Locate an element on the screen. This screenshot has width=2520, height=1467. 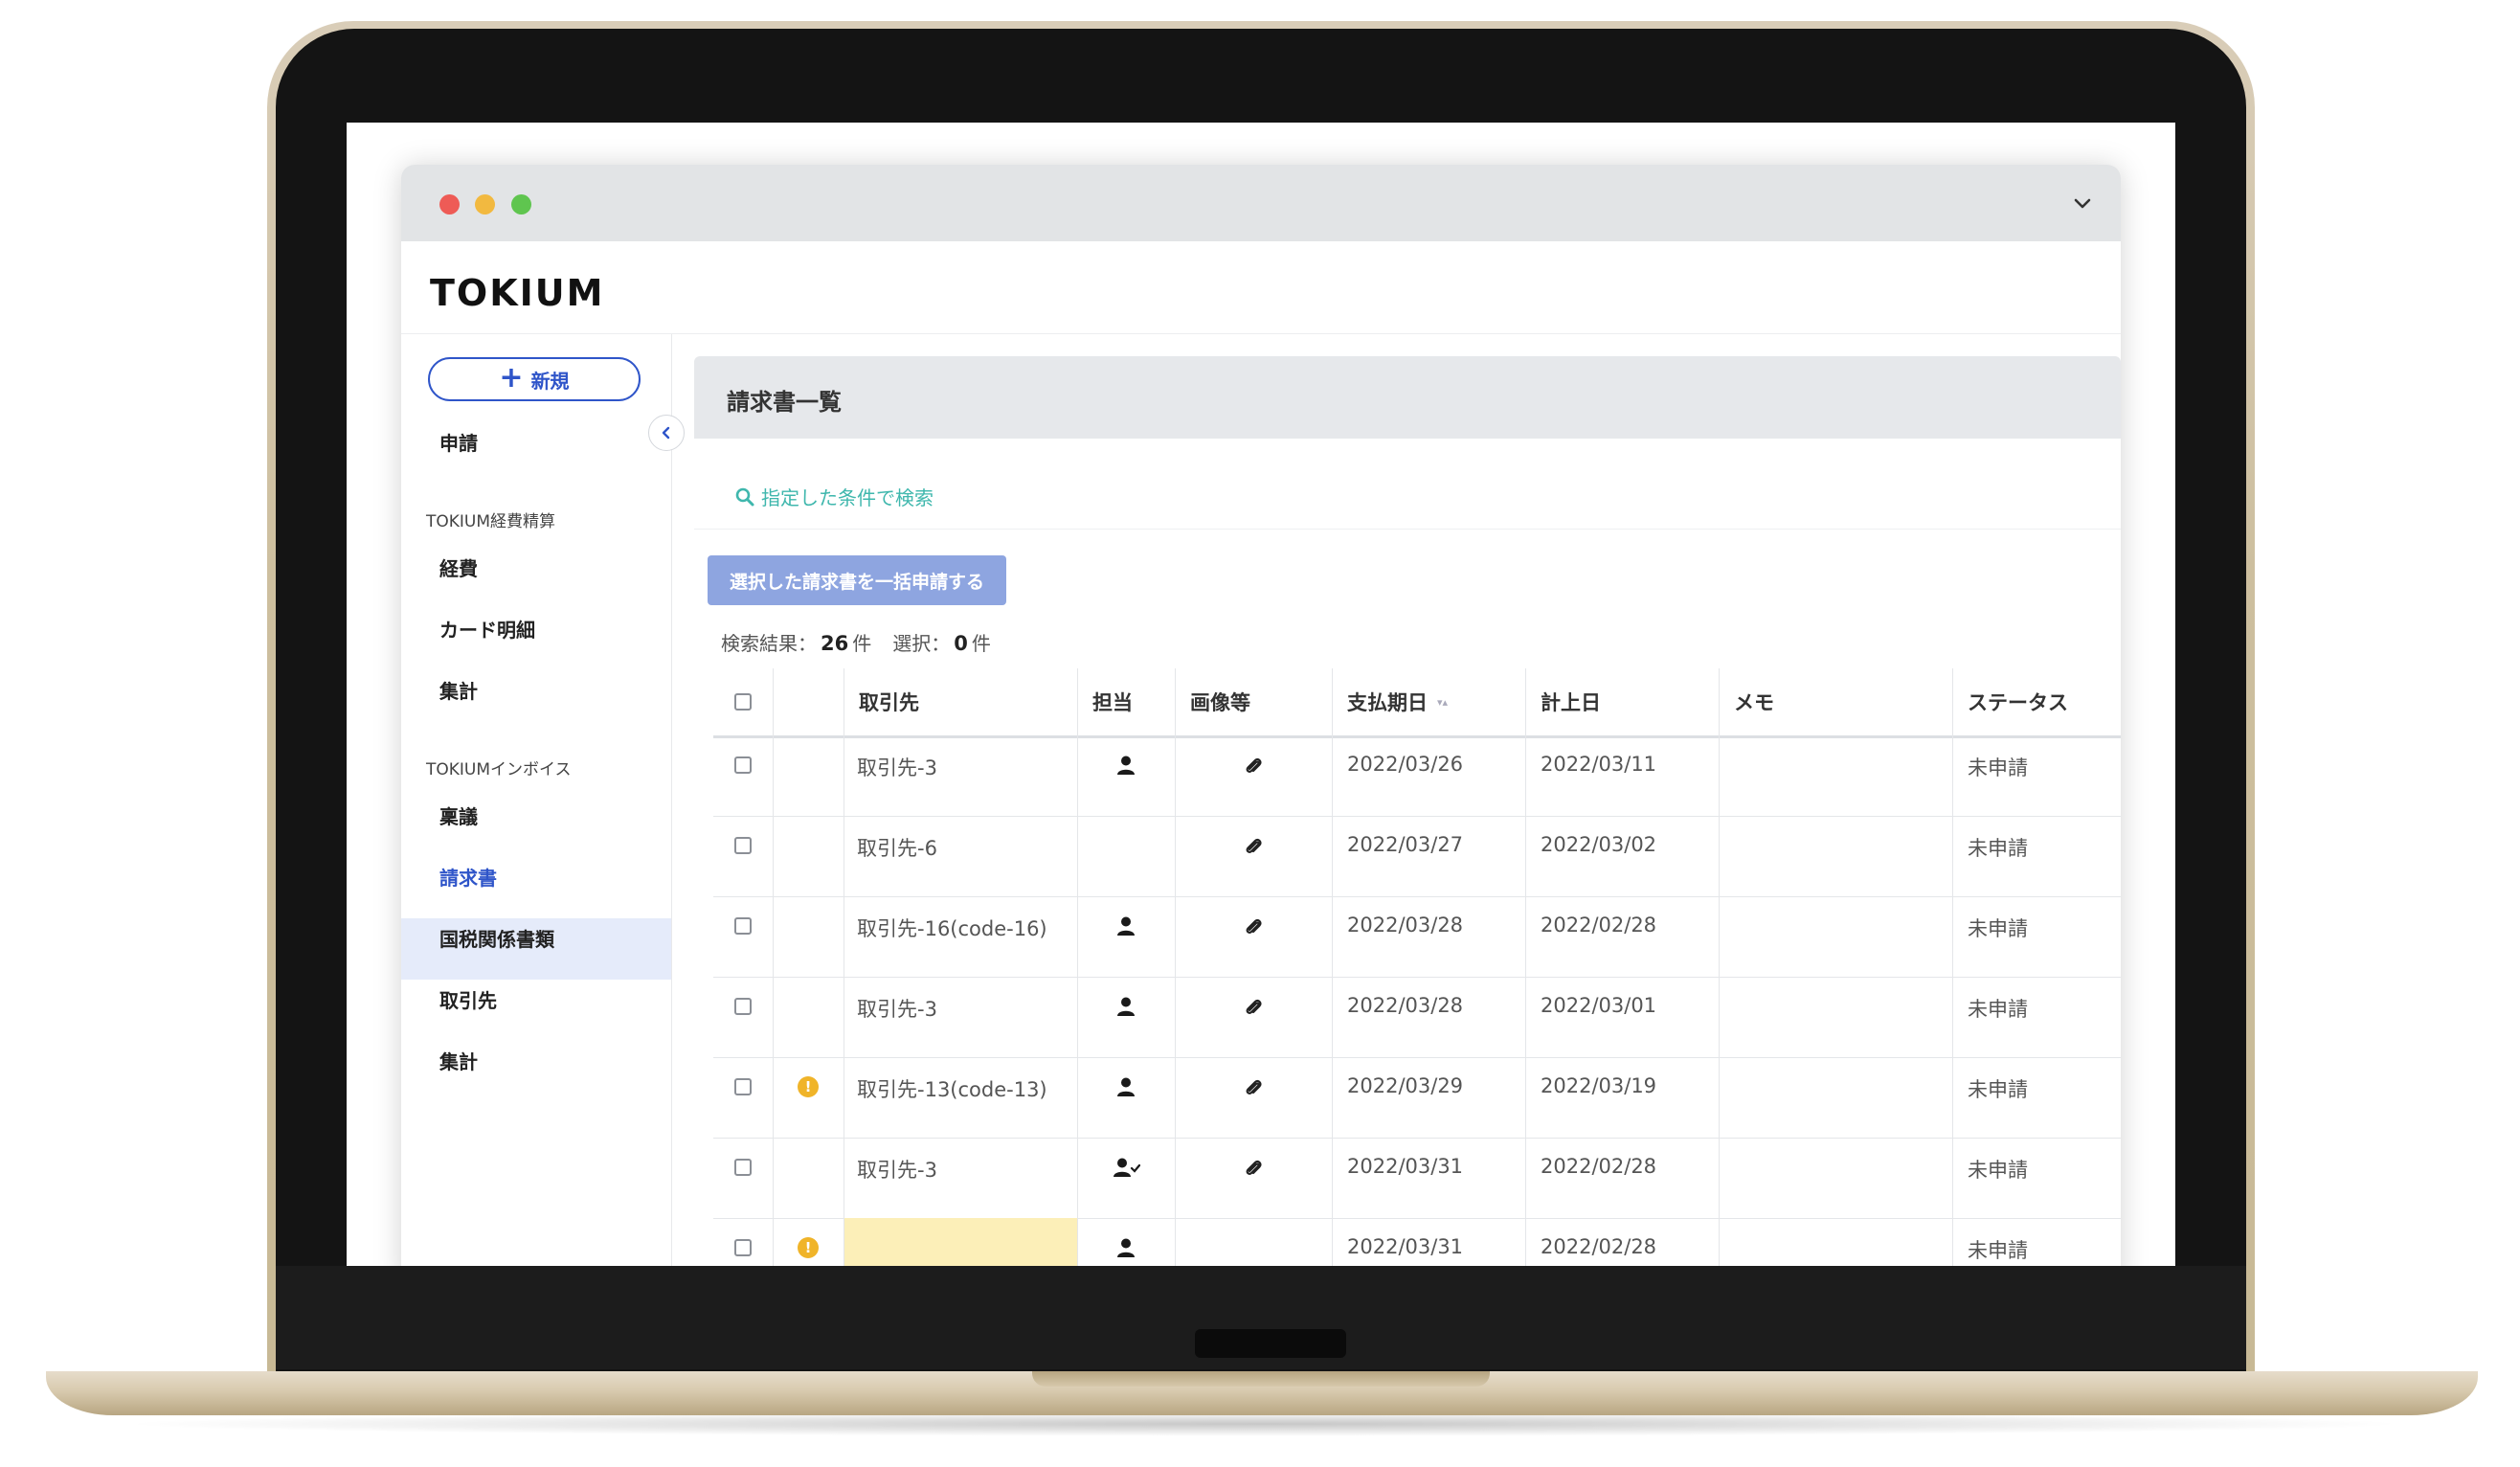
header-vendor-col: 取引先 is located at coordinates (961, 701).